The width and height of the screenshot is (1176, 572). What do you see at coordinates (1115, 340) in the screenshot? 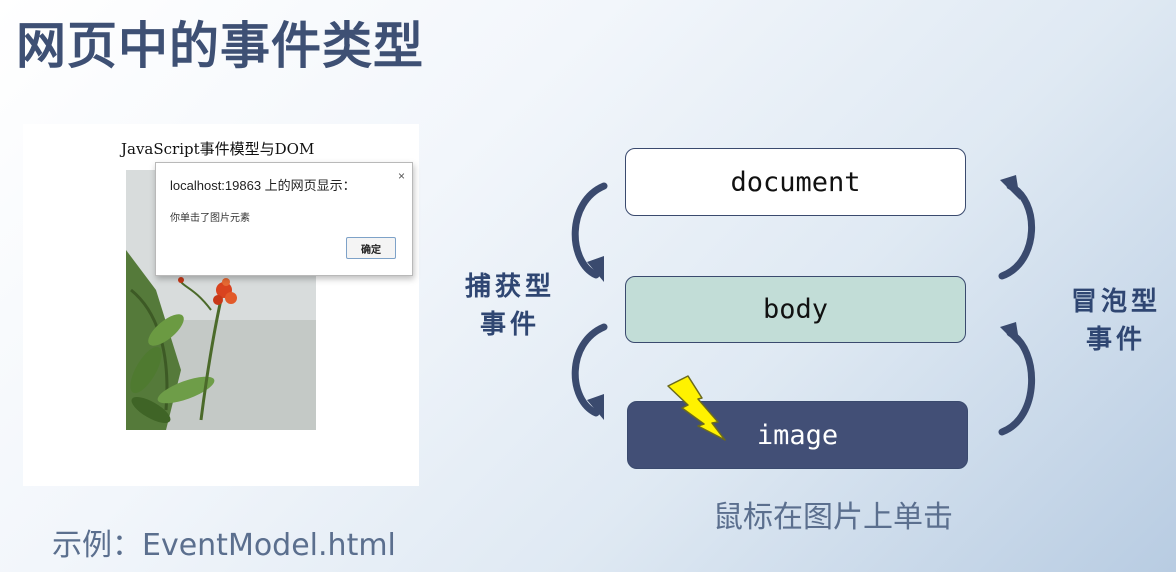
I see `bubble-label-line2: 事件` at bounding box center [1115, 340].